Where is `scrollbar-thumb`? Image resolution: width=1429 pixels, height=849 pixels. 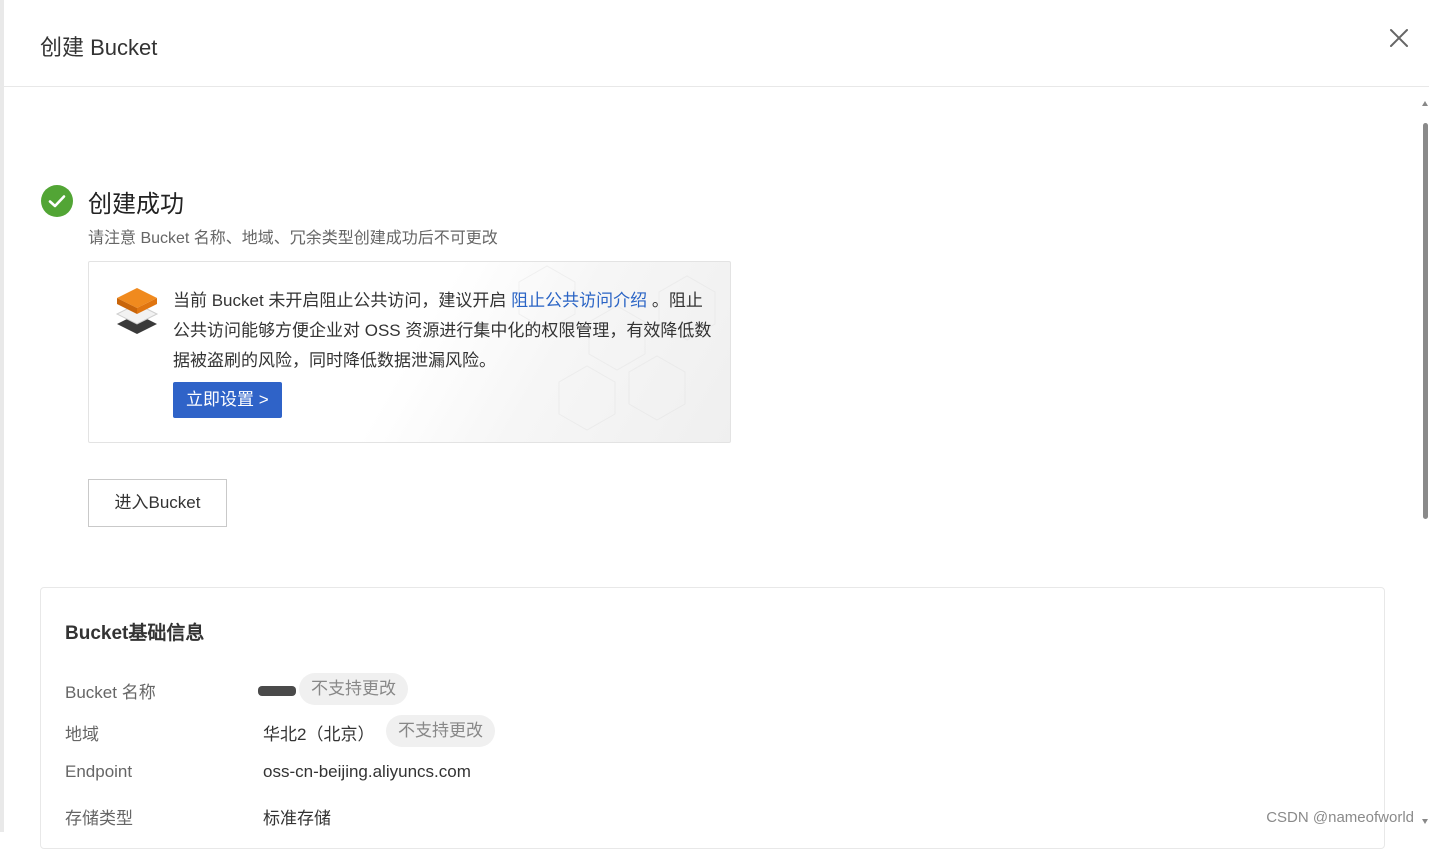
scrollbar-thumb is located at coordinates (1425, 321).